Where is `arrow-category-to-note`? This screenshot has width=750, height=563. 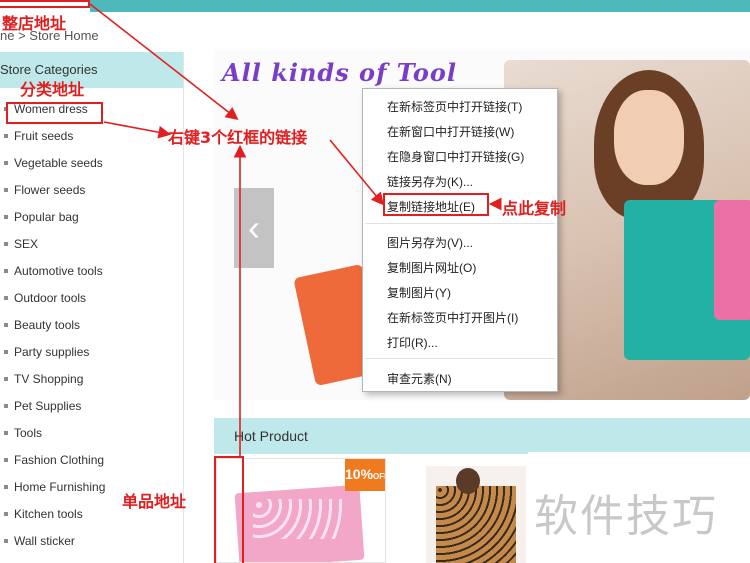 arrow-category-to-note is located at coordinates (137, 130).